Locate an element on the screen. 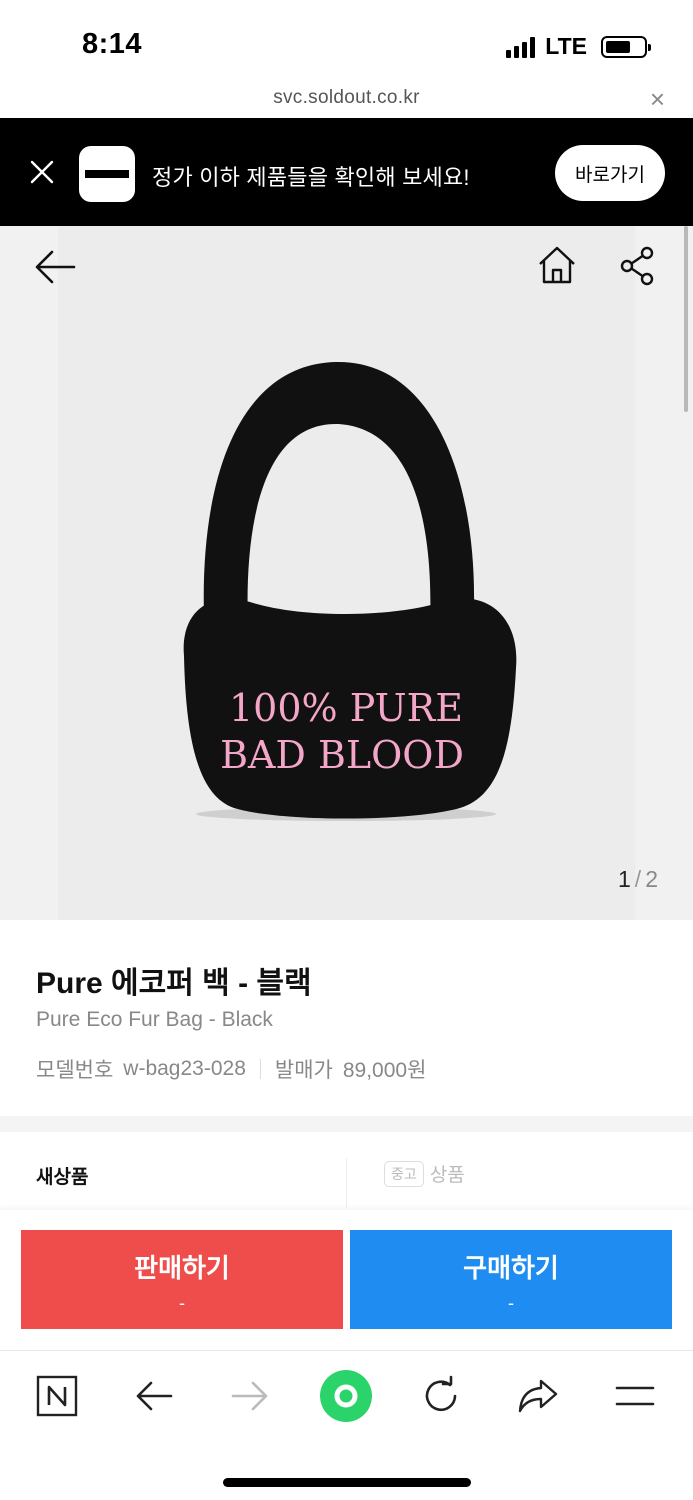 This screenshot has height=1500, width=693. url-close-icon: × is located at coordinates (657, 99).